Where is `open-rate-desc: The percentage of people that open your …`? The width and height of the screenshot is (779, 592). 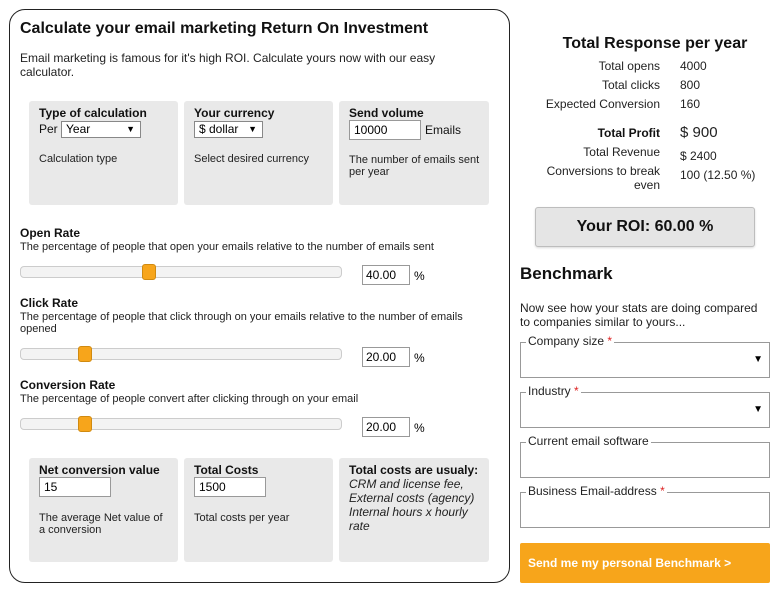
open-rate-desc: The percentage of people that open your … is located at coordinates (227, 247).